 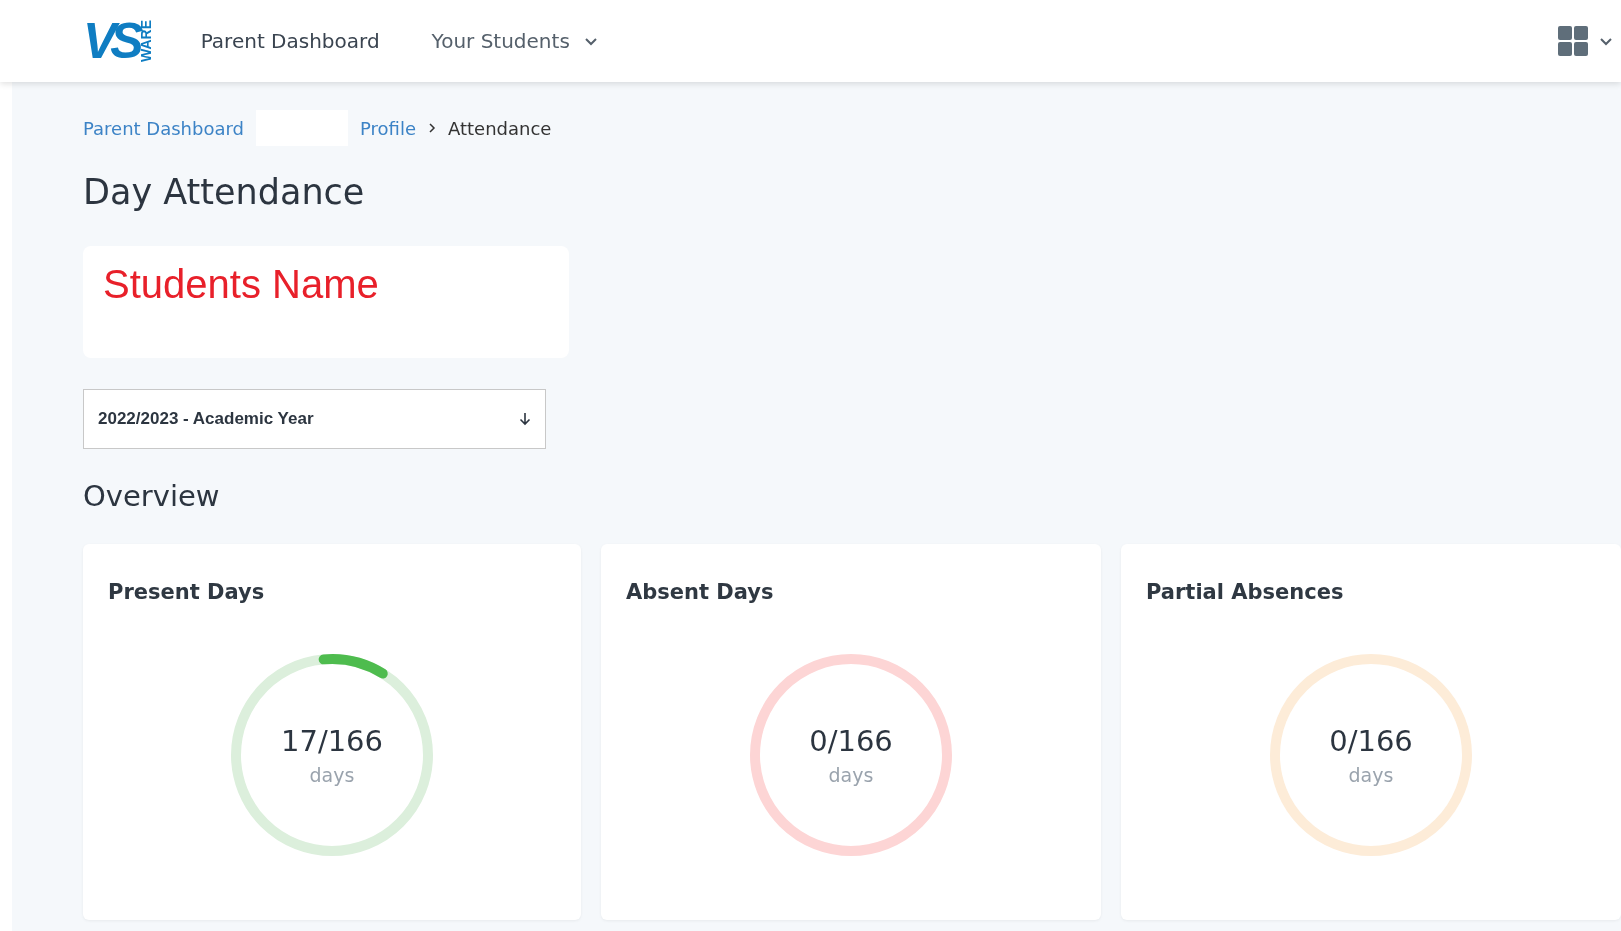 What do you see at coordinates (700, 592) in the screenshot?
I see `card-title: Absent Days` at bounding box center [700, 592].